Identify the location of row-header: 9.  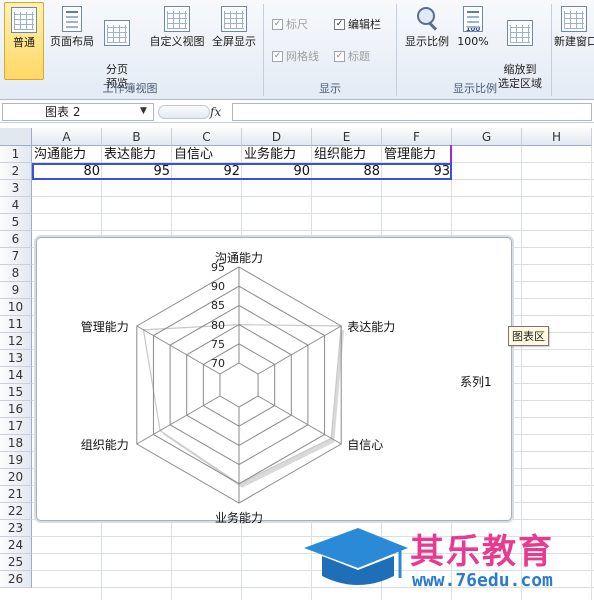
(16, 290).